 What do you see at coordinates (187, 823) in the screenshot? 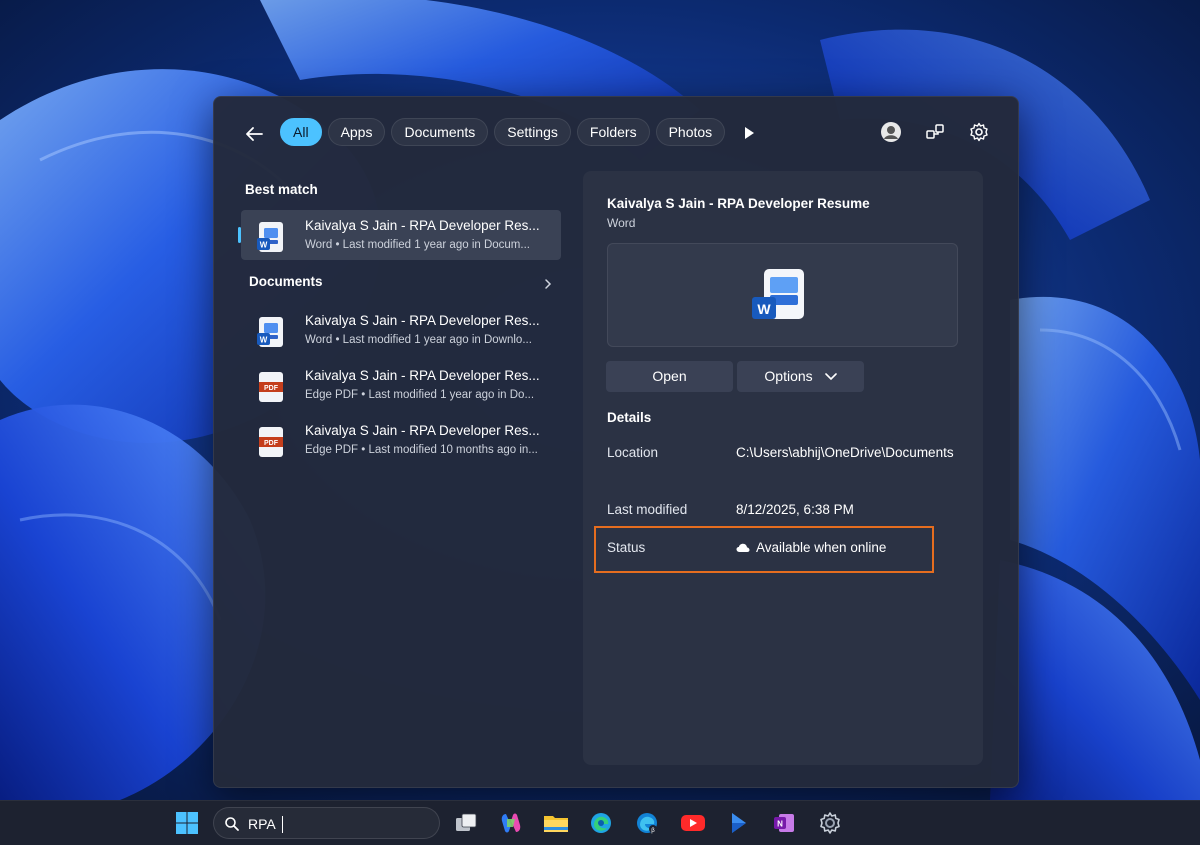
I see `windows-start-icon` at bounding box center [187, 823].